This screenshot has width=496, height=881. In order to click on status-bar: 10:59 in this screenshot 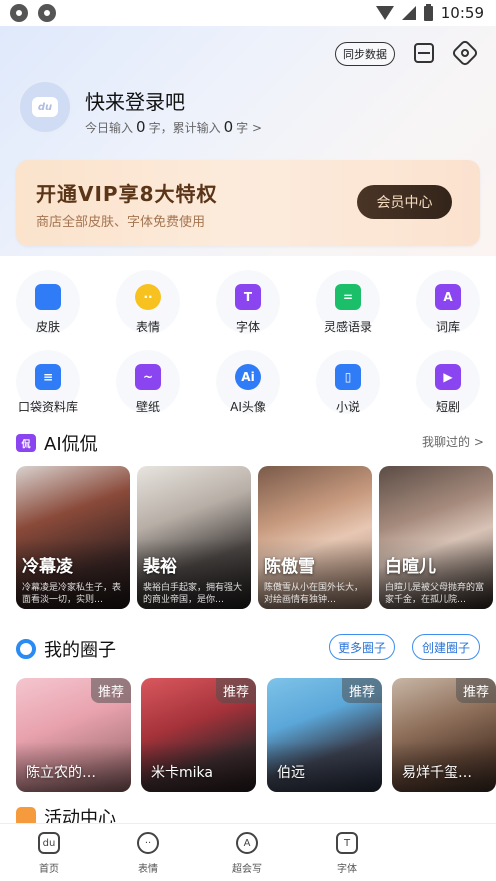, I will do `click(248, 13)`.